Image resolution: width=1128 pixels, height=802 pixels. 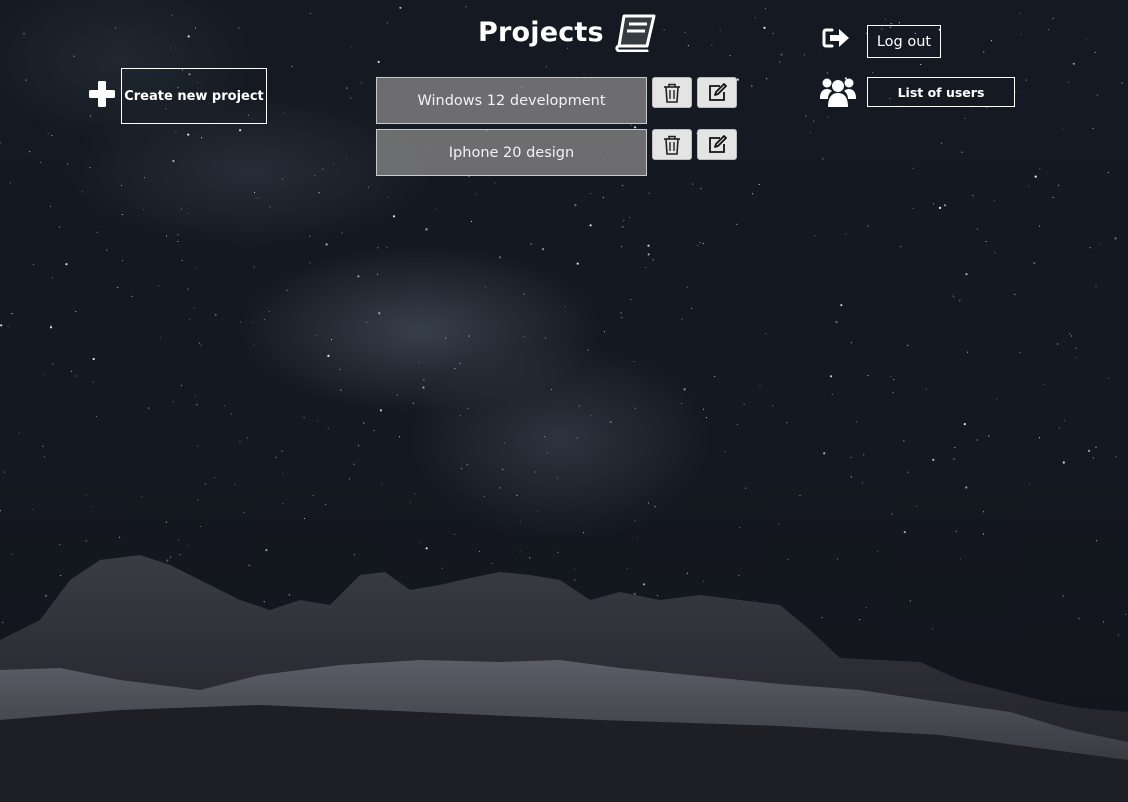 I want to click on list-of-users-button: List of users, so click(x=941, y=92).